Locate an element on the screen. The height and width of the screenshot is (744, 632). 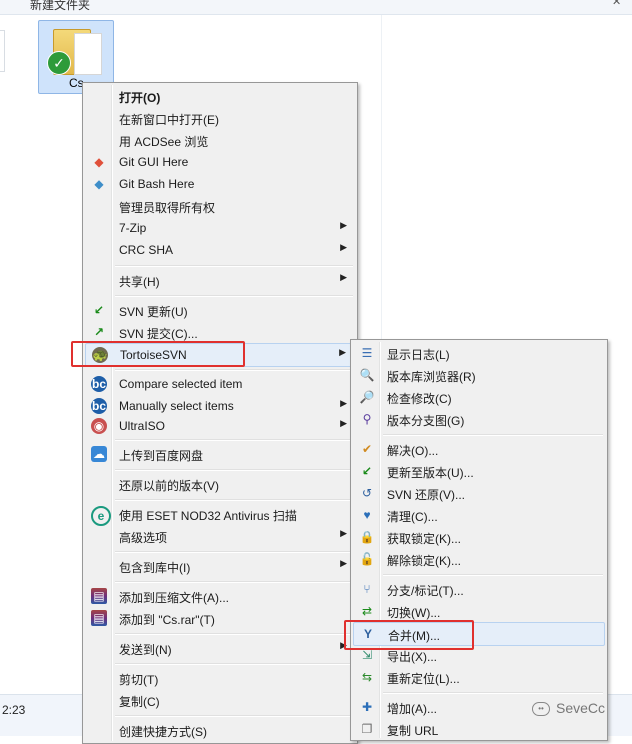
revert-icon: ↺ is located at coordinates (367, 493).